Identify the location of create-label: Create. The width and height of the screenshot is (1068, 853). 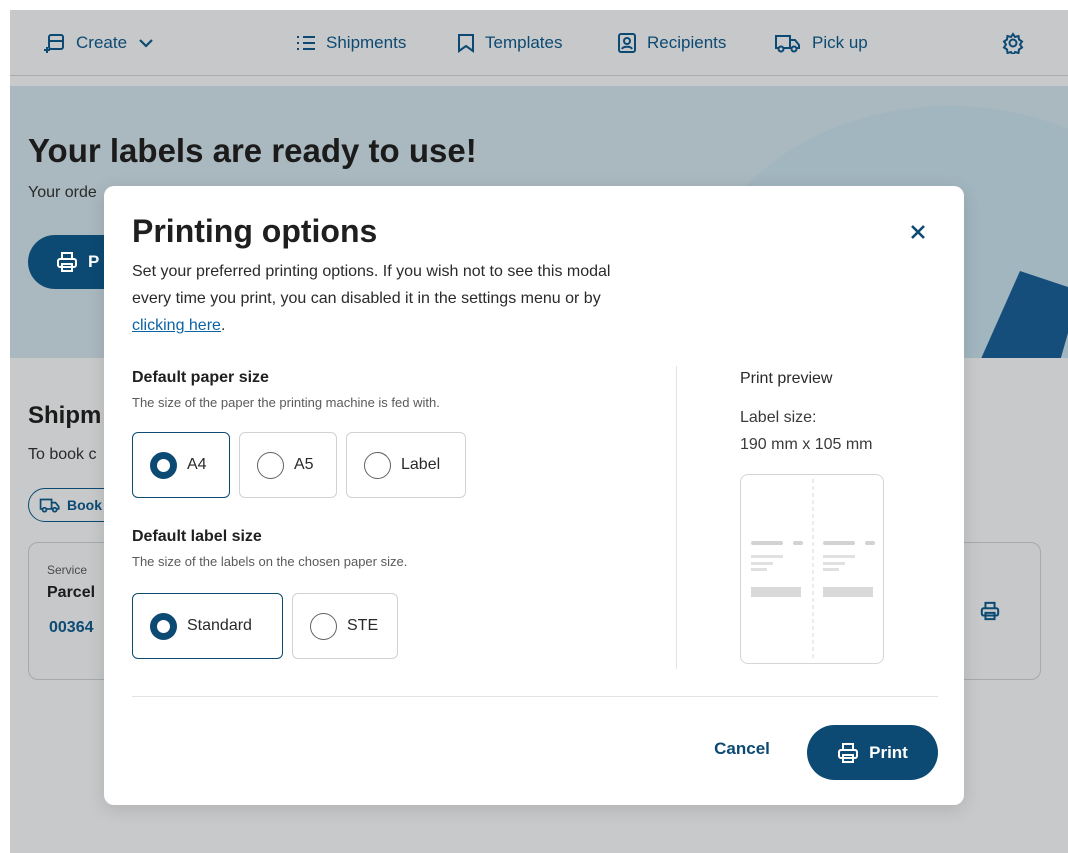
(102, 42).